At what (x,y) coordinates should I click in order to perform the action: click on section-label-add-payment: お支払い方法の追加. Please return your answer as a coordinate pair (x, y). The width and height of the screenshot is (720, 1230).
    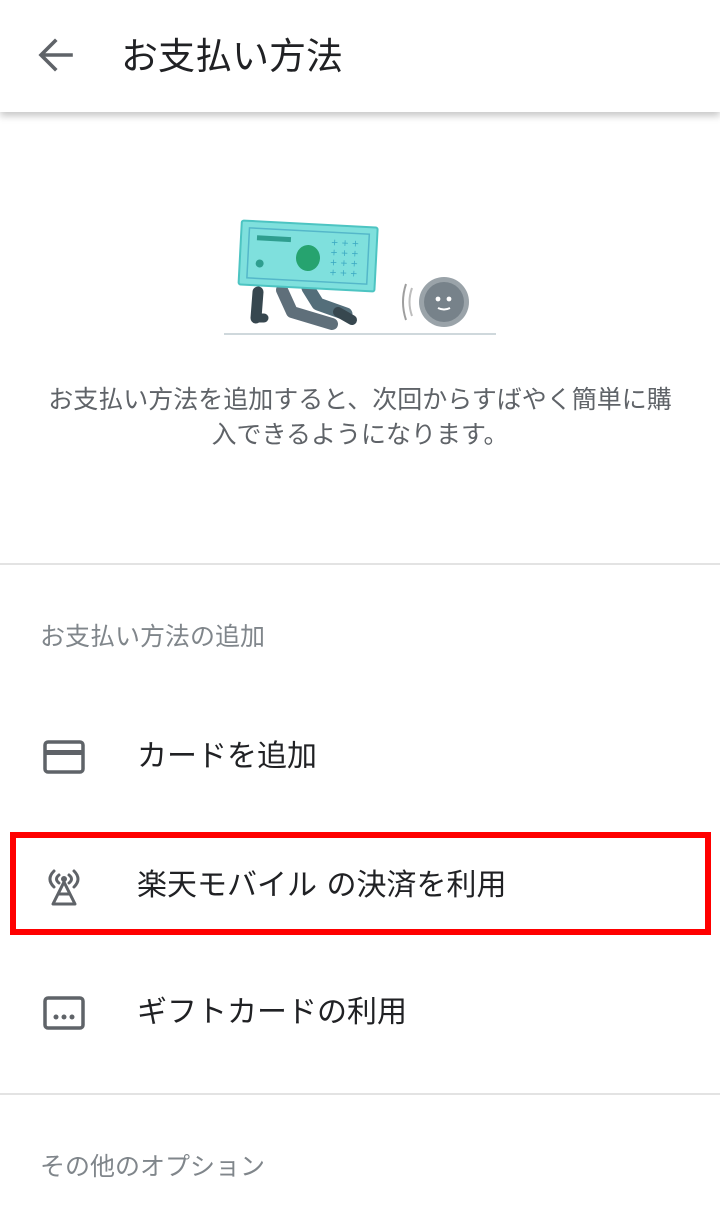
    Looking at the image, I should click on (153, 636).